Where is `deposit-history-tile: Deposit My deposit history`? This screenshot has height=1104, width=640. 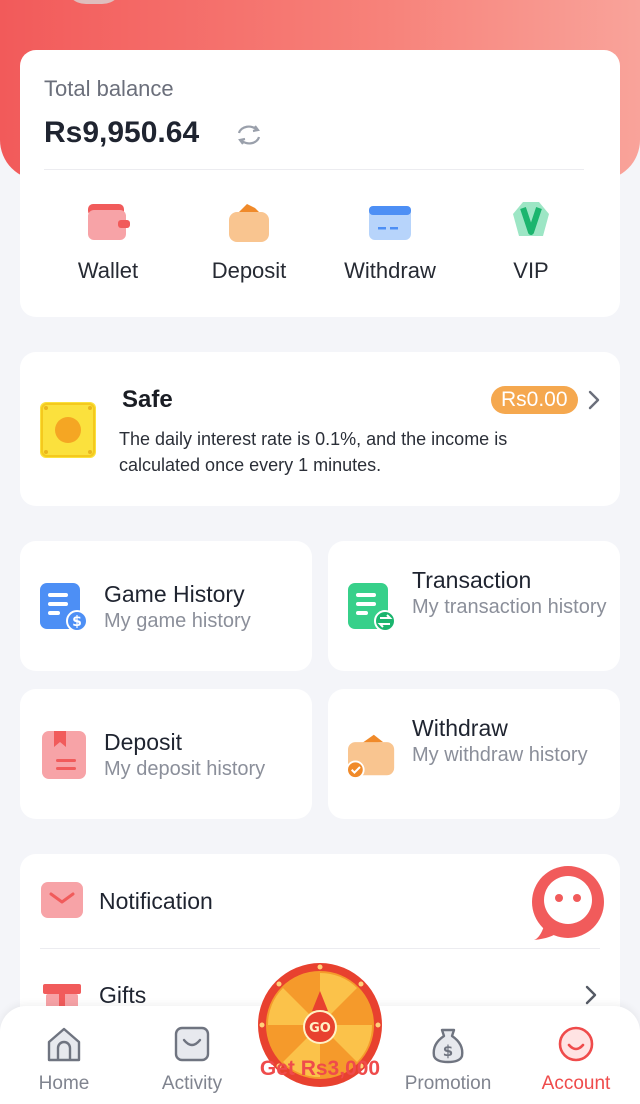 deposit-history-tile: Deposit My deposit history is located at coordinates (166, 754).